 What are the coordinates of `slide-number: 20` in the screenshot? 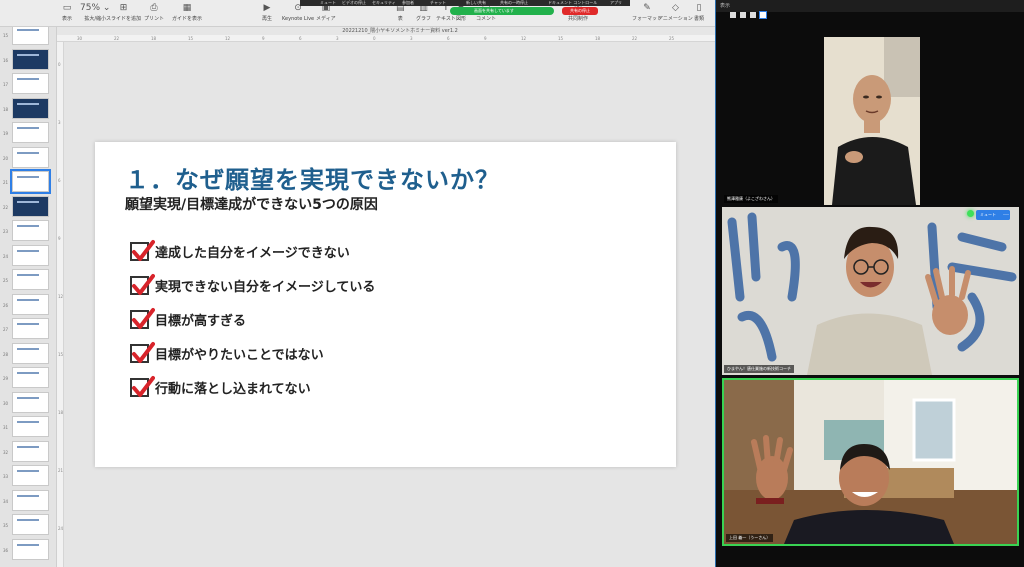 It's located at (6, 158).